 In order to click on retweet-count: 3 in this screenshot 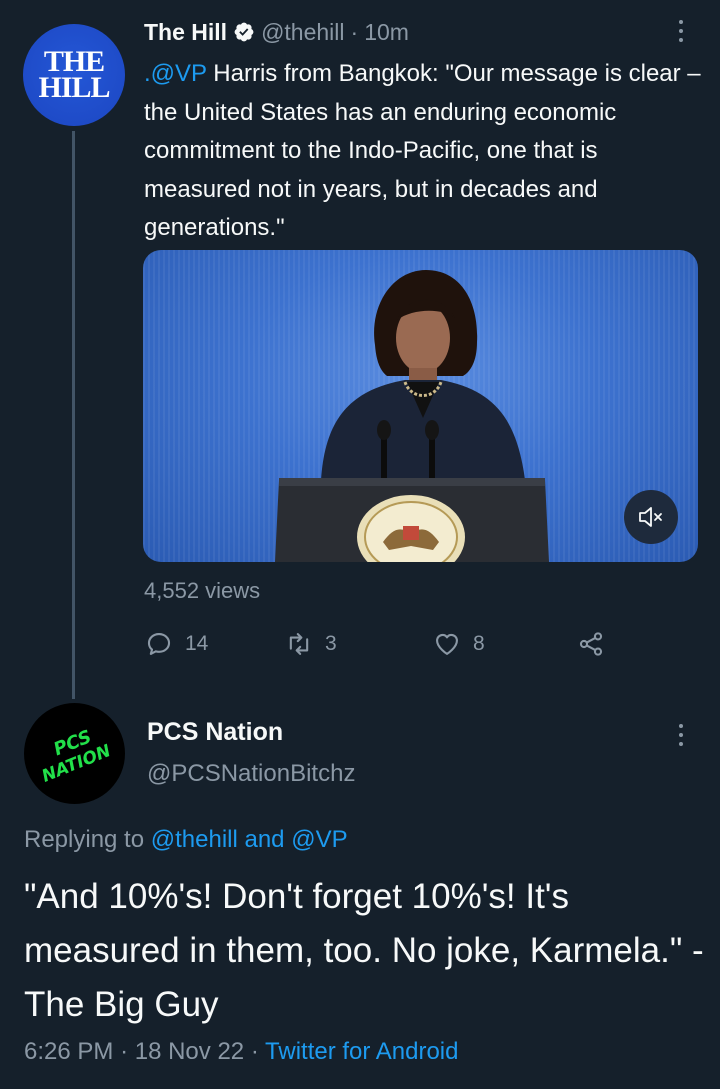, I will do `click(331, 643)`.